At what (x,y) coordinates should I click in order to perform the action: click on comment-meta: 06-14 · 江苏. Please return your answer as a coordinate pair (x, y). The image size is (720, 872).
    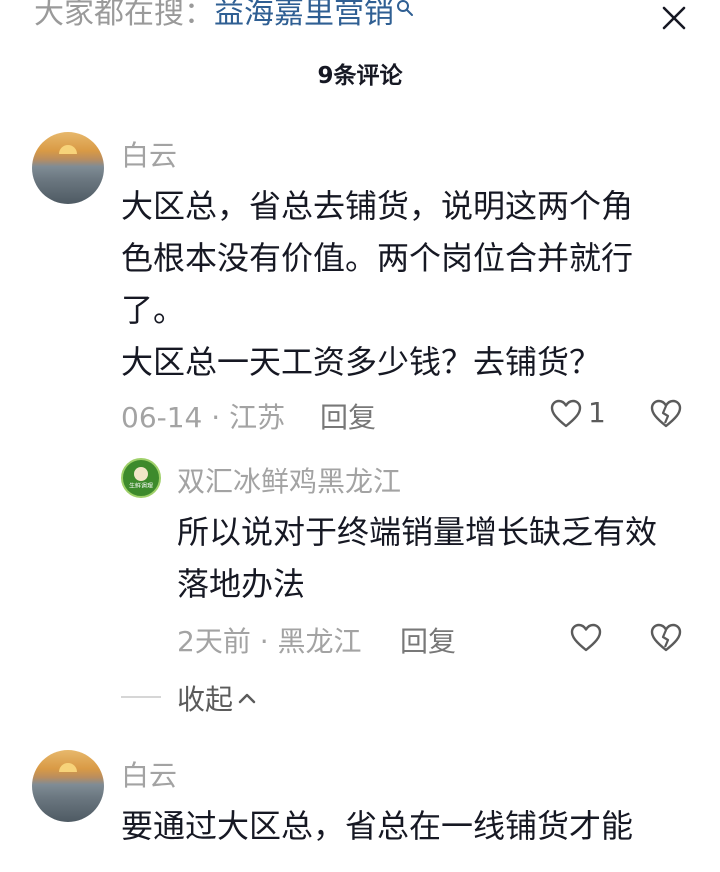
    Looking at the image, I should click on (203, 416).